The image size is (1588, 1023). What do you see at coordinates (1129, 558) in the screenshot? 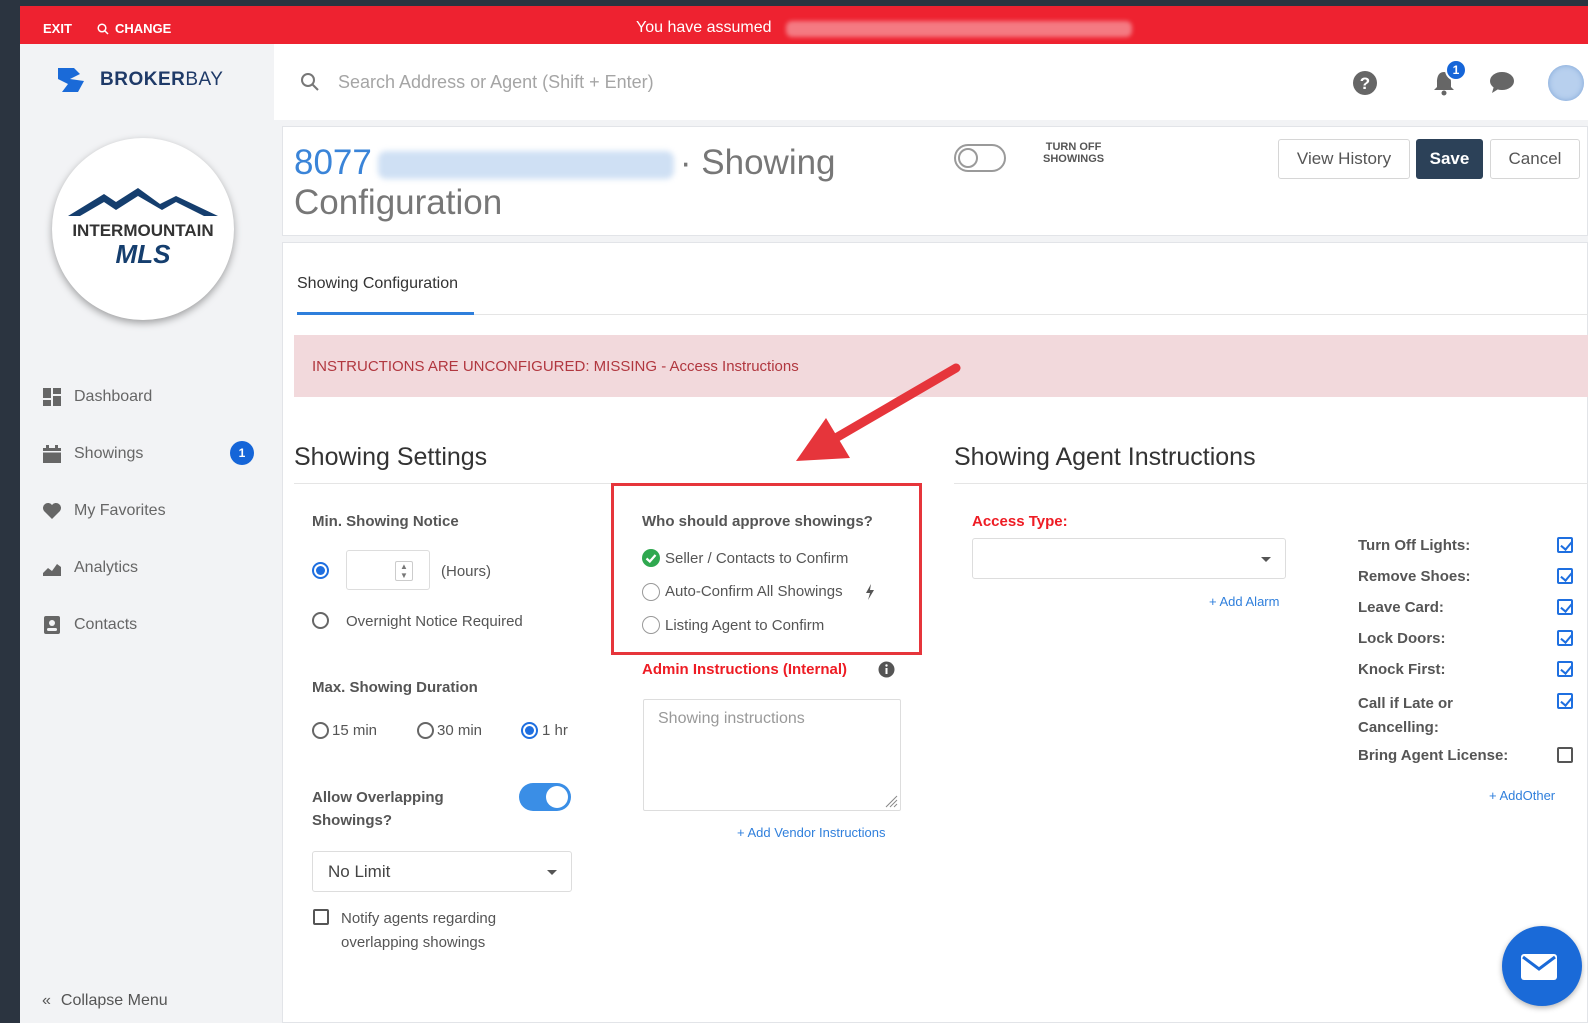
I see `access-type-select` at bounding box center [1129, 558].